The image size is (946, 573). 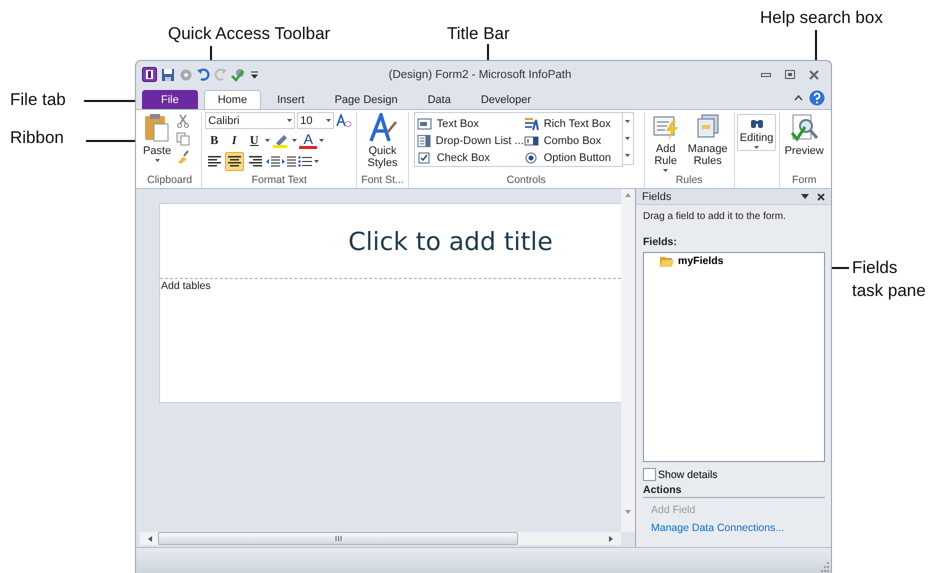 I want to click on scroll-left-icon, so click(x=150, y=539).